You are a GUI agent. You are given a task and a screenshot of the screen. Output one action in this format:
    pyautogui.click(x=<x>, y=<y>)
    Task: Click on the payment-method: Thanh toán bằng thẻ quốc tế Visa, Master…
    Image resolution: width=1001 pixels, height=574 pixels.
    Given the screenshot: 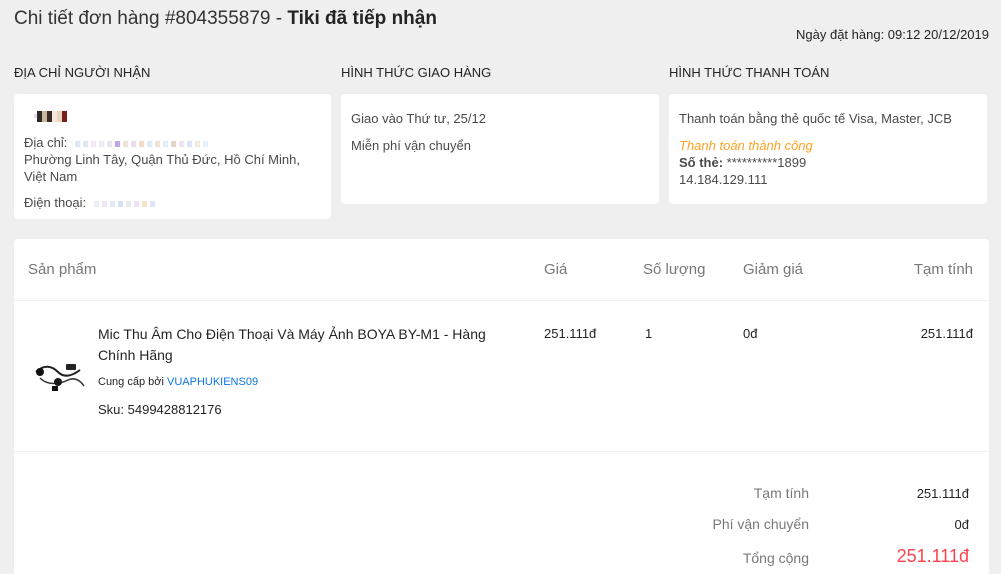 What is the action you would take?
    pyautogui.click(x=815, y=118)
    